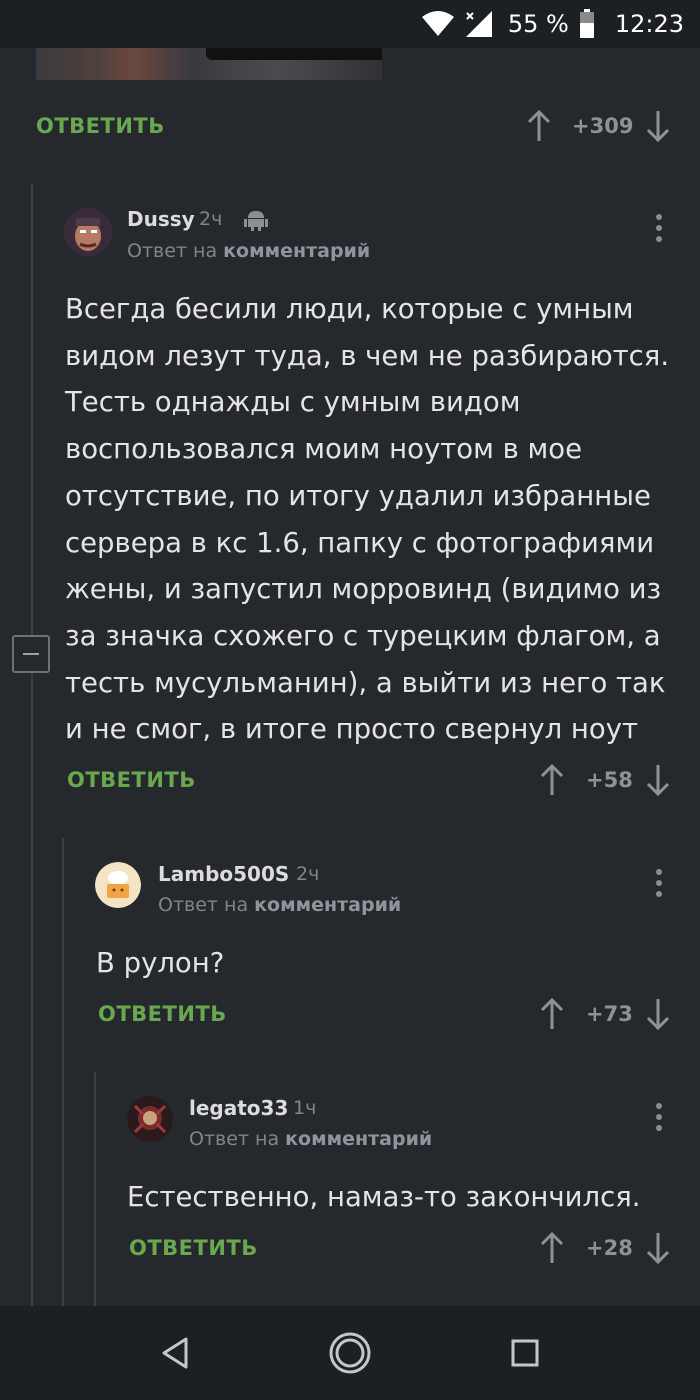 Image resolution: width=700 pixels, height=1400 pixels. What do you see at coordinates (209, 64) in the screenshot?
I see `previous-comment-image` at bounding box center [209, 64].